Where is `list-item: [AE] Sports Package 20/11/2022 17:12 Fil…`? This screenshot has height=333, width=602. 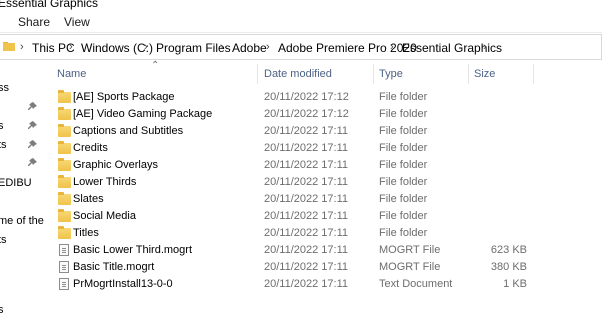 list-item: [AE] Sports Package 20/11/2022 17:12 Fil… is located at coordinates (323, 97).